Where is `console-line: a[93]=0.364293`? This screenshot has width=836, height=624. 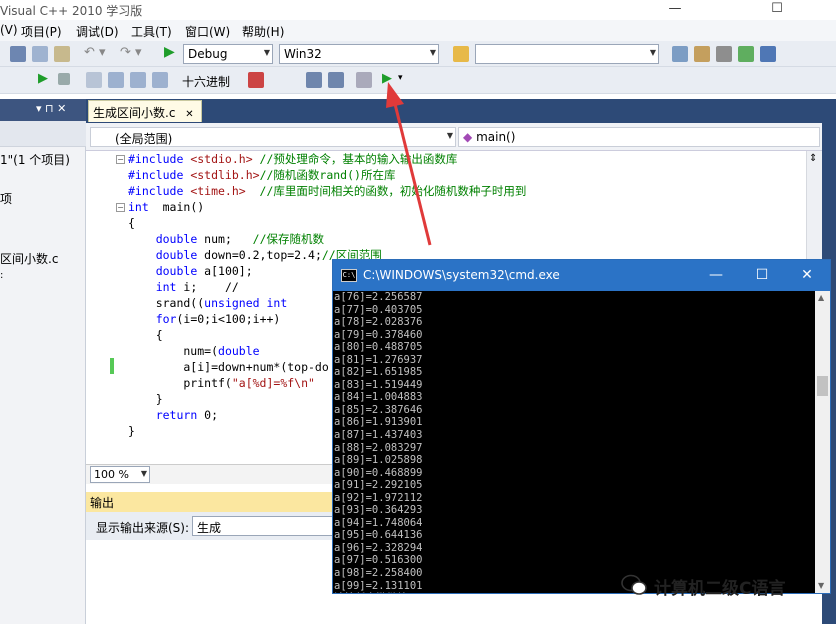 console-line: a[93]=0.364293 is located at coordinates (378, 510).